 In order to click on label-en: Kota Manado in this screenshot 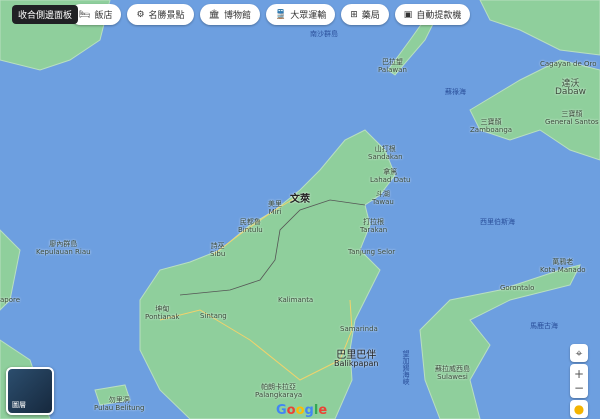, I will do `click(563, 270)`.